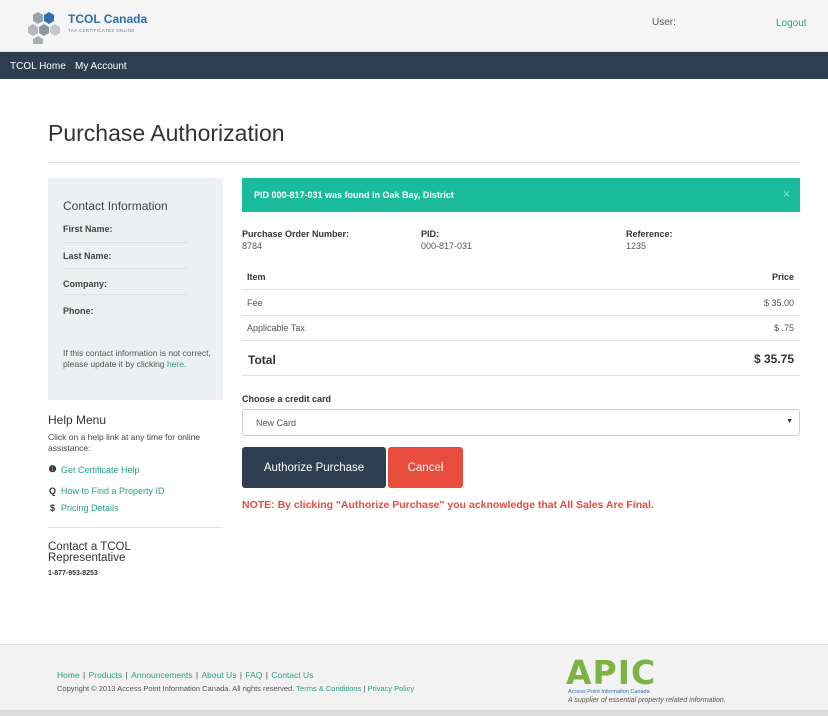 This screenshot has width=828, height=716. I want to click on total-value: $ 35.75, so click(773, 359).